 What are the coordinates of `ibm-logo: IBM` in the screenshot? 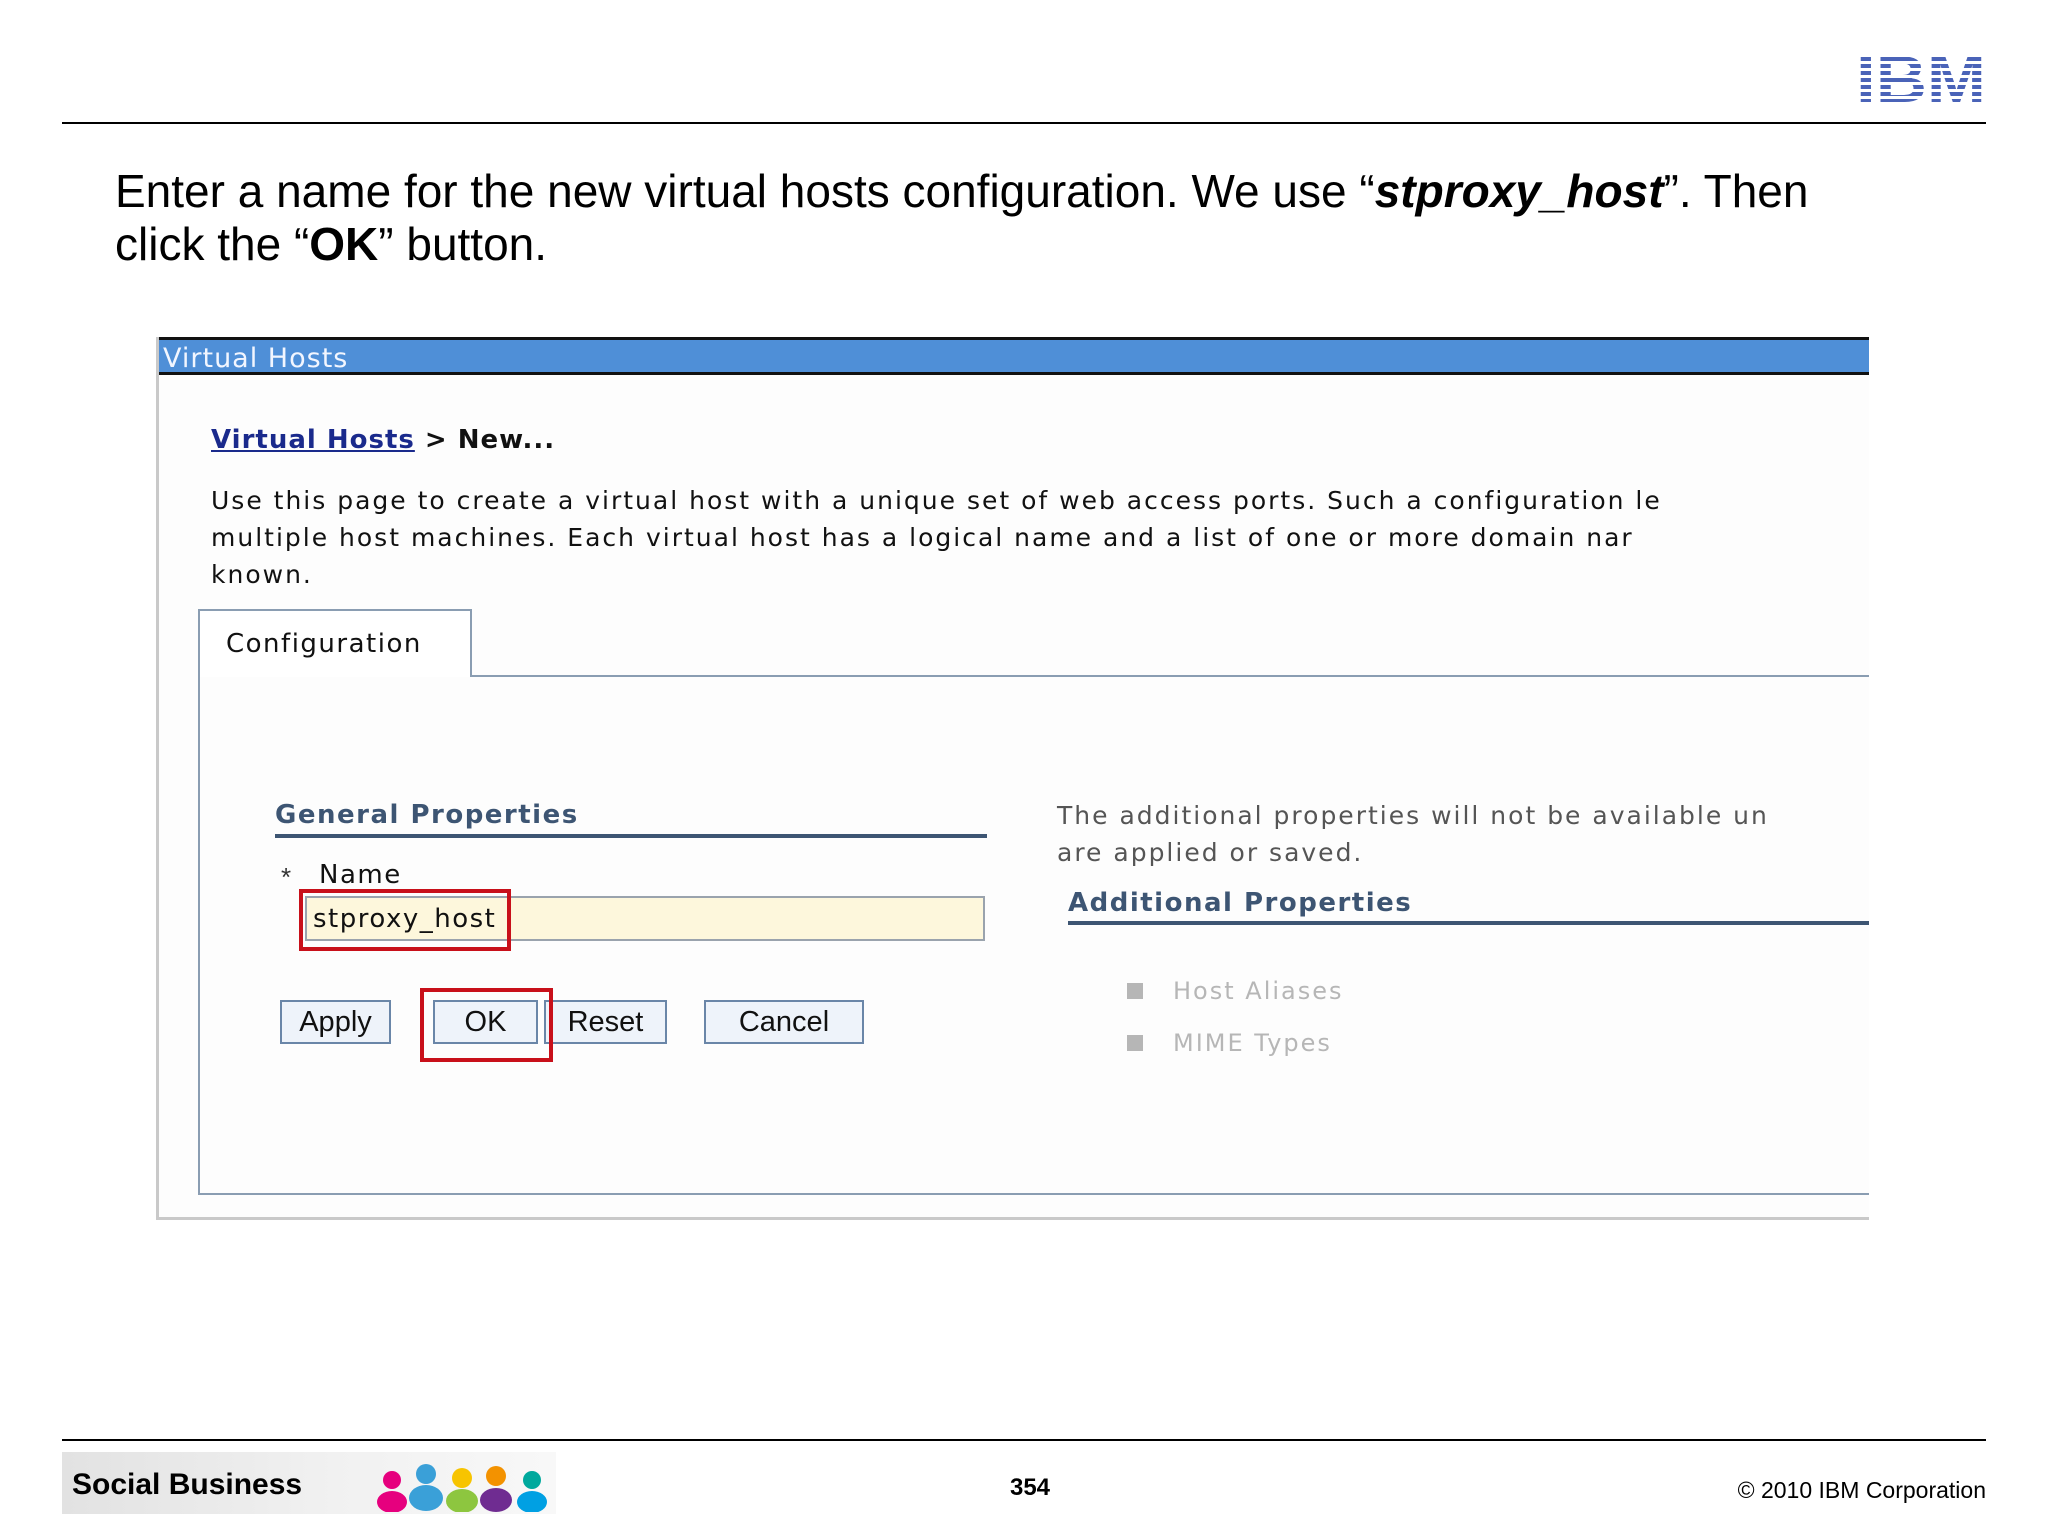 It's located at (1921, 78).